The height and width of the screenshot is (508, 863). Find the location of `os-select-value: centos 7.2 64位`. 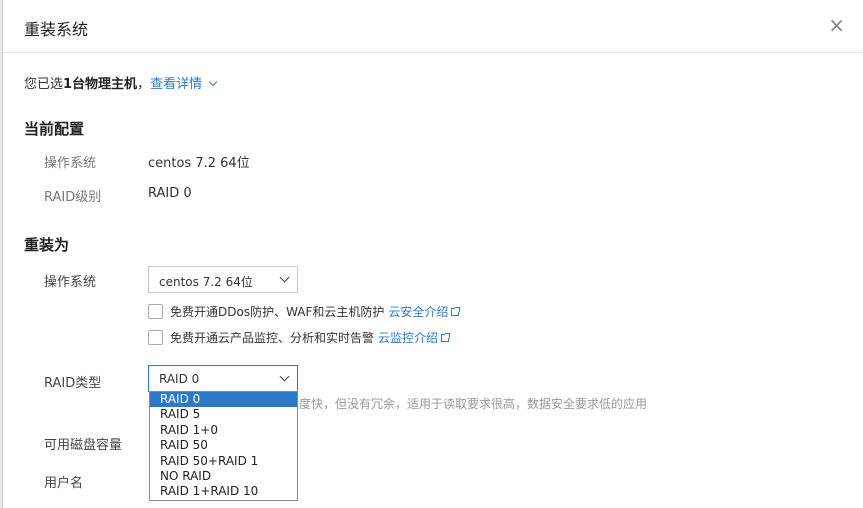

os-select-value: centos 7.2 64位 is located at coordinates (206, 282).